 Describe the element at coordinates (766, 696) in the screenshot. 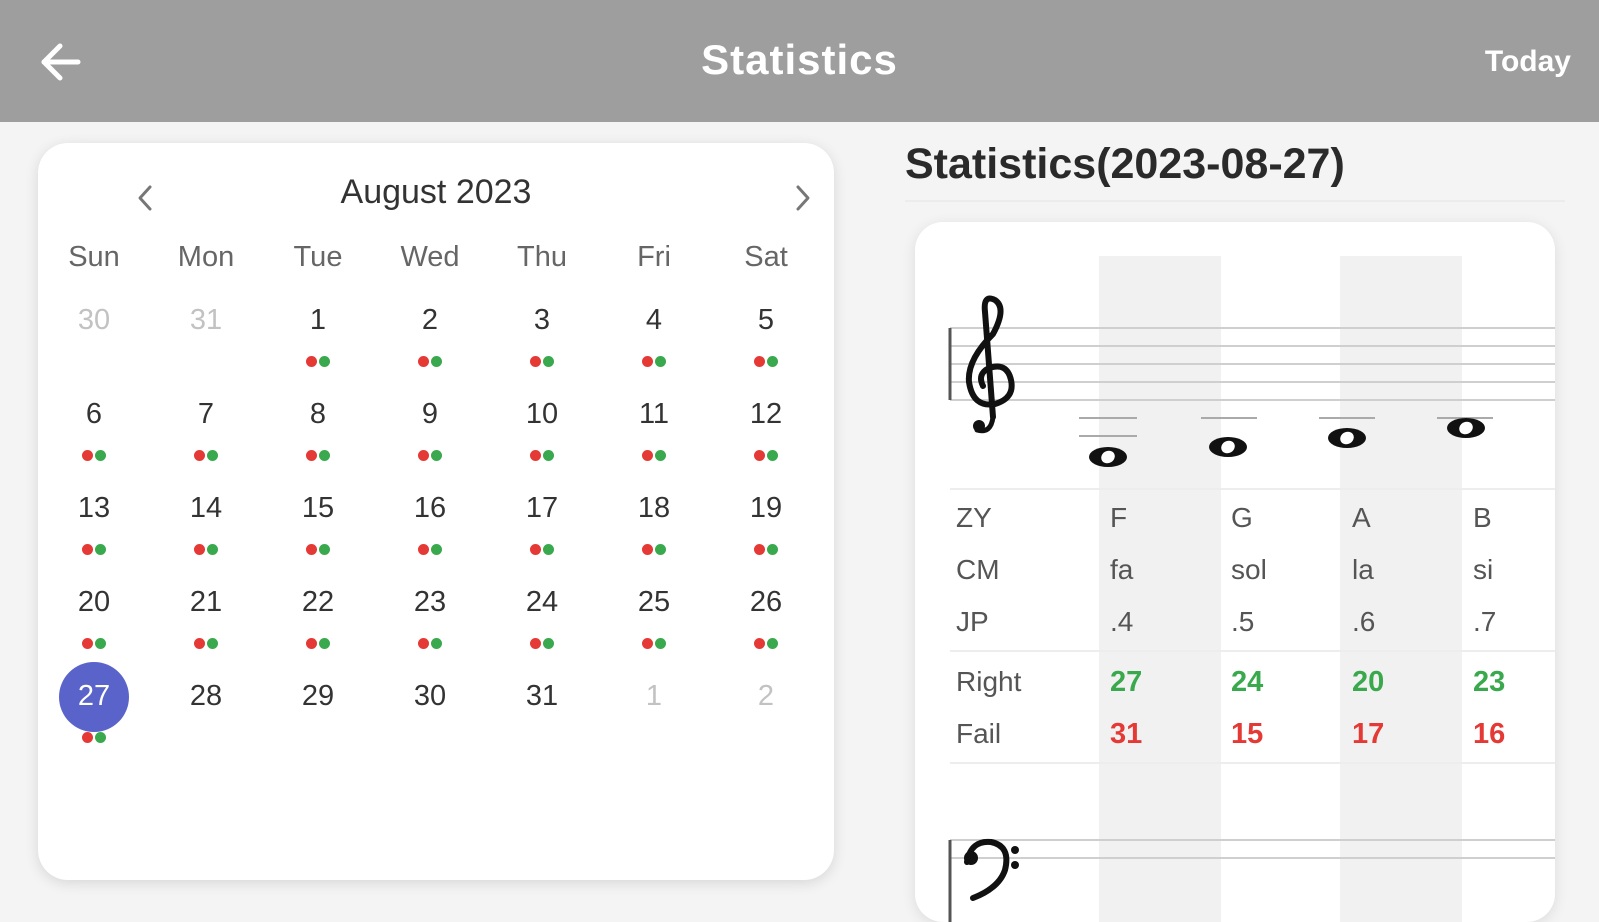

I see `day-number: 2` at that location.